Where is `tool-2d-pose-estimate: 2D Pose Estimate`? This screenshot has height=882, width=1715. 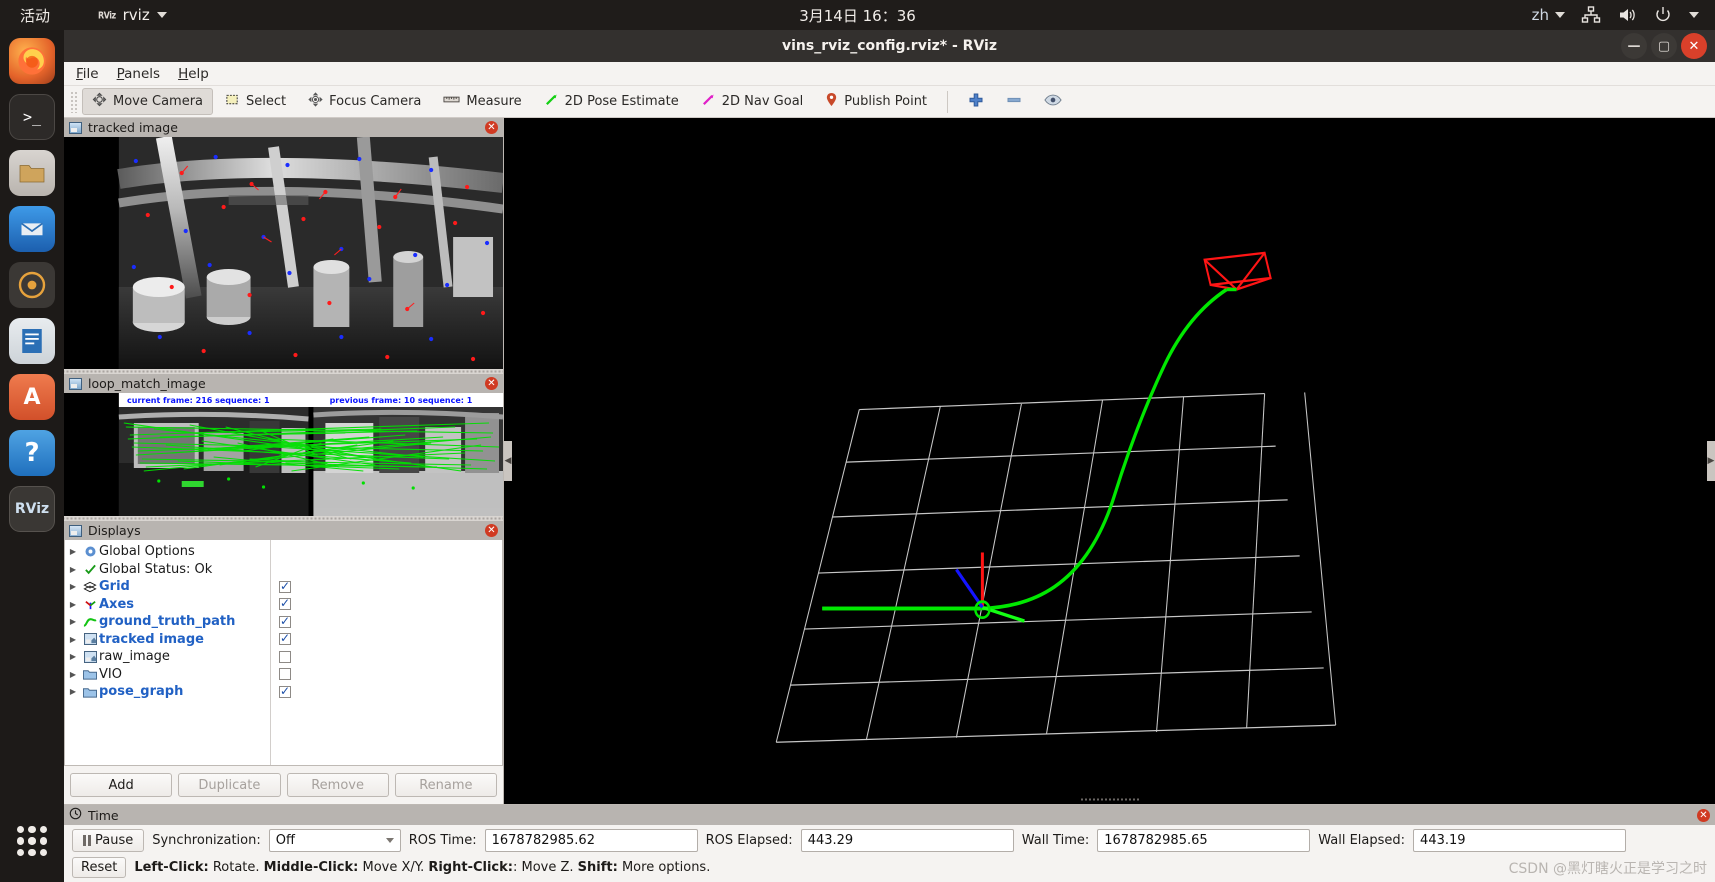
tool-2d-pose-estimate: 2D Pose Estimate is located at coordinates (611, 101).